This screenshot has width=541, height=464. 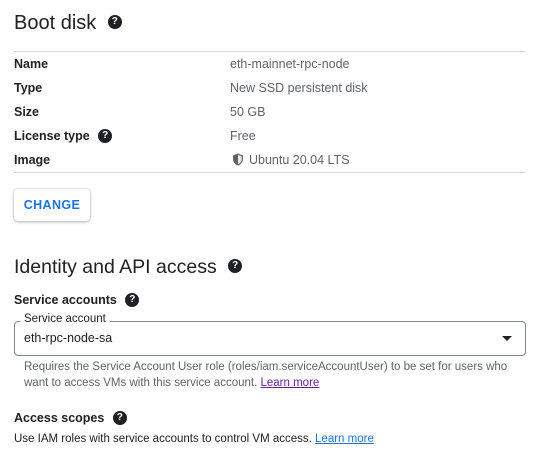 What do you see at coordinates (59, 418) in the screenshot?
I see `access-scopes-label: Access scopes` at bounding box center [59, 418].